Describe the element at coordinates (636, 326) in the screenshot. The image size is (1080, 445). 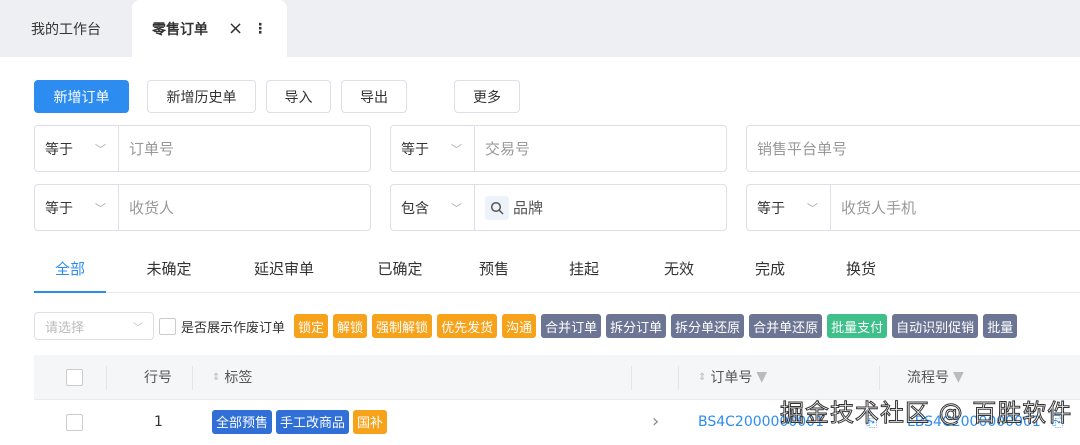
I see `batch-action-button: 拆分订单` at that location.